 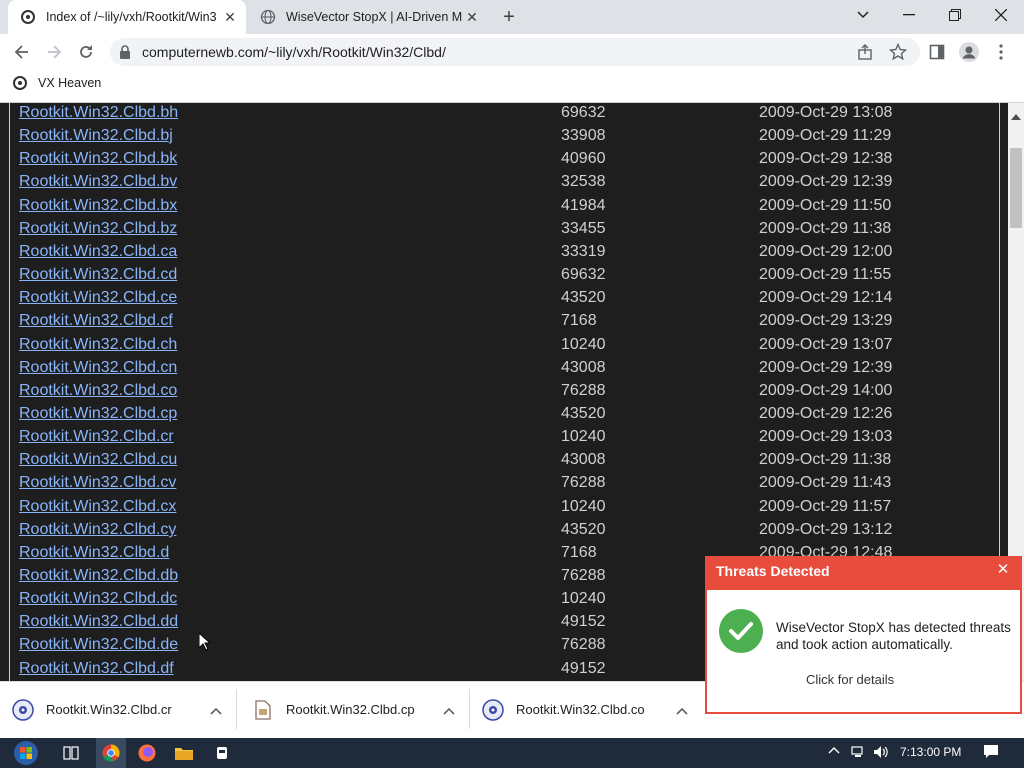 What do you see at coordinates (850, 679) in the screenshot?
I see `click-for-details-link: Click for details` at bounding box center [850, 679].